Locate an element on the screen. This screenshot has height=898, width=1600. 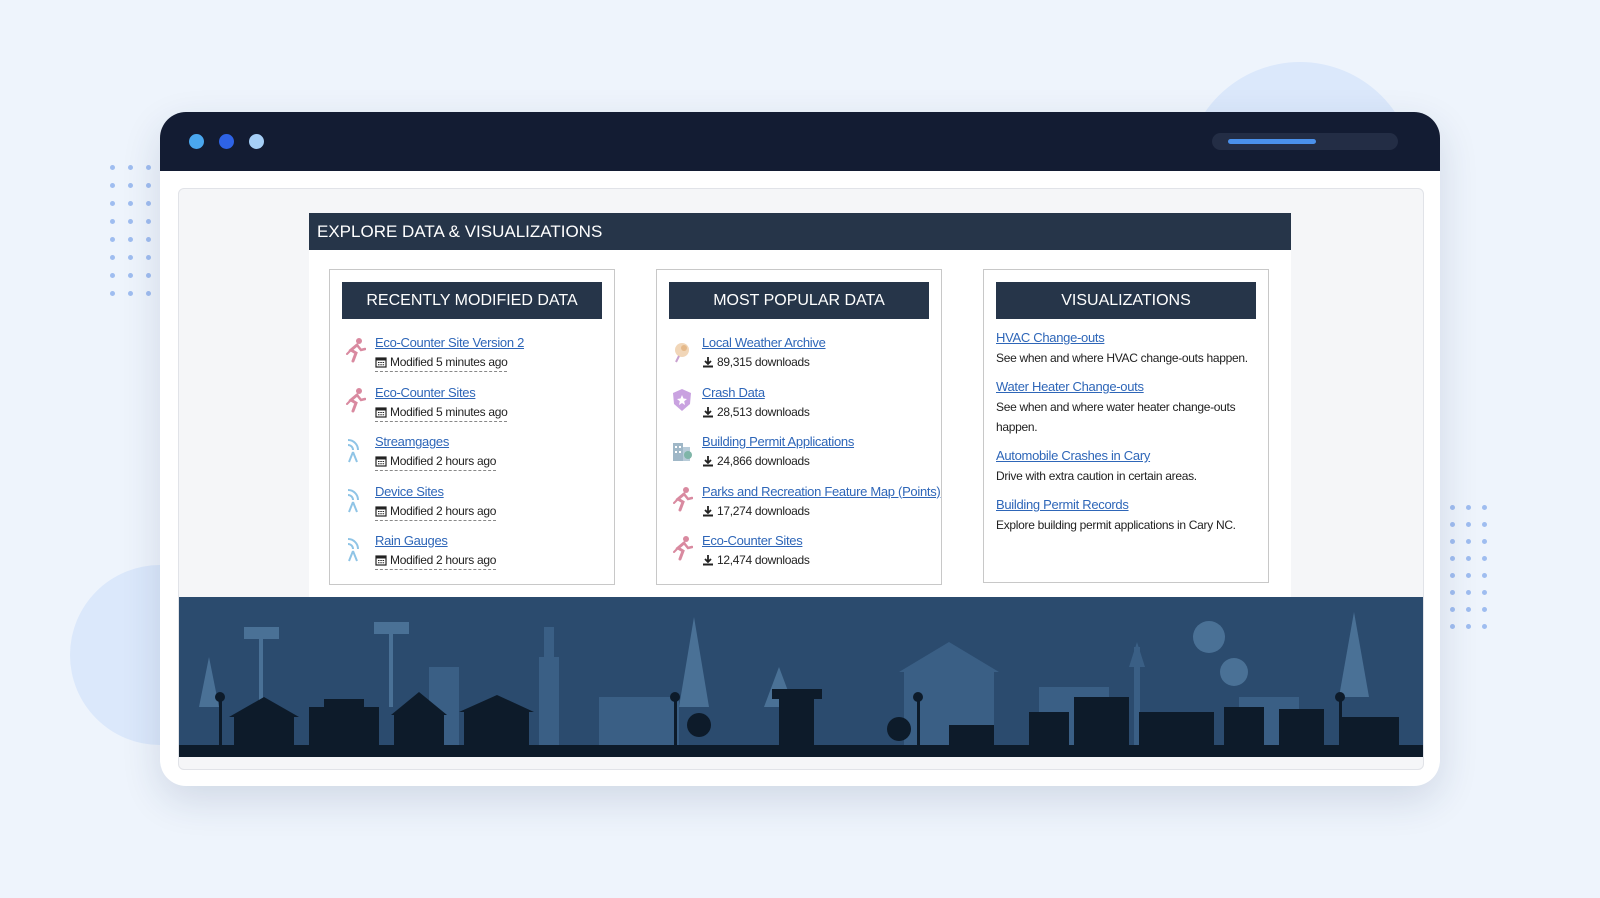
dataset-link: Streamgages is located at coordinates (490, 442).